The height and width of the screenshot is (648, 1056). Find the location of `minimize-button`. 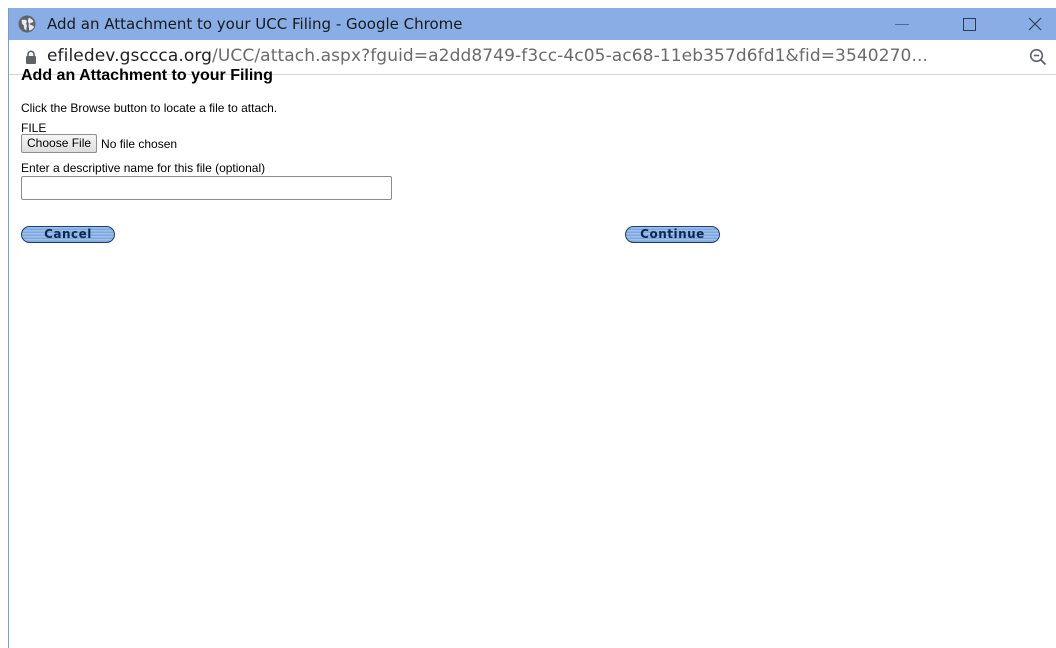

minimize-button is located at coordinates (902, 24).